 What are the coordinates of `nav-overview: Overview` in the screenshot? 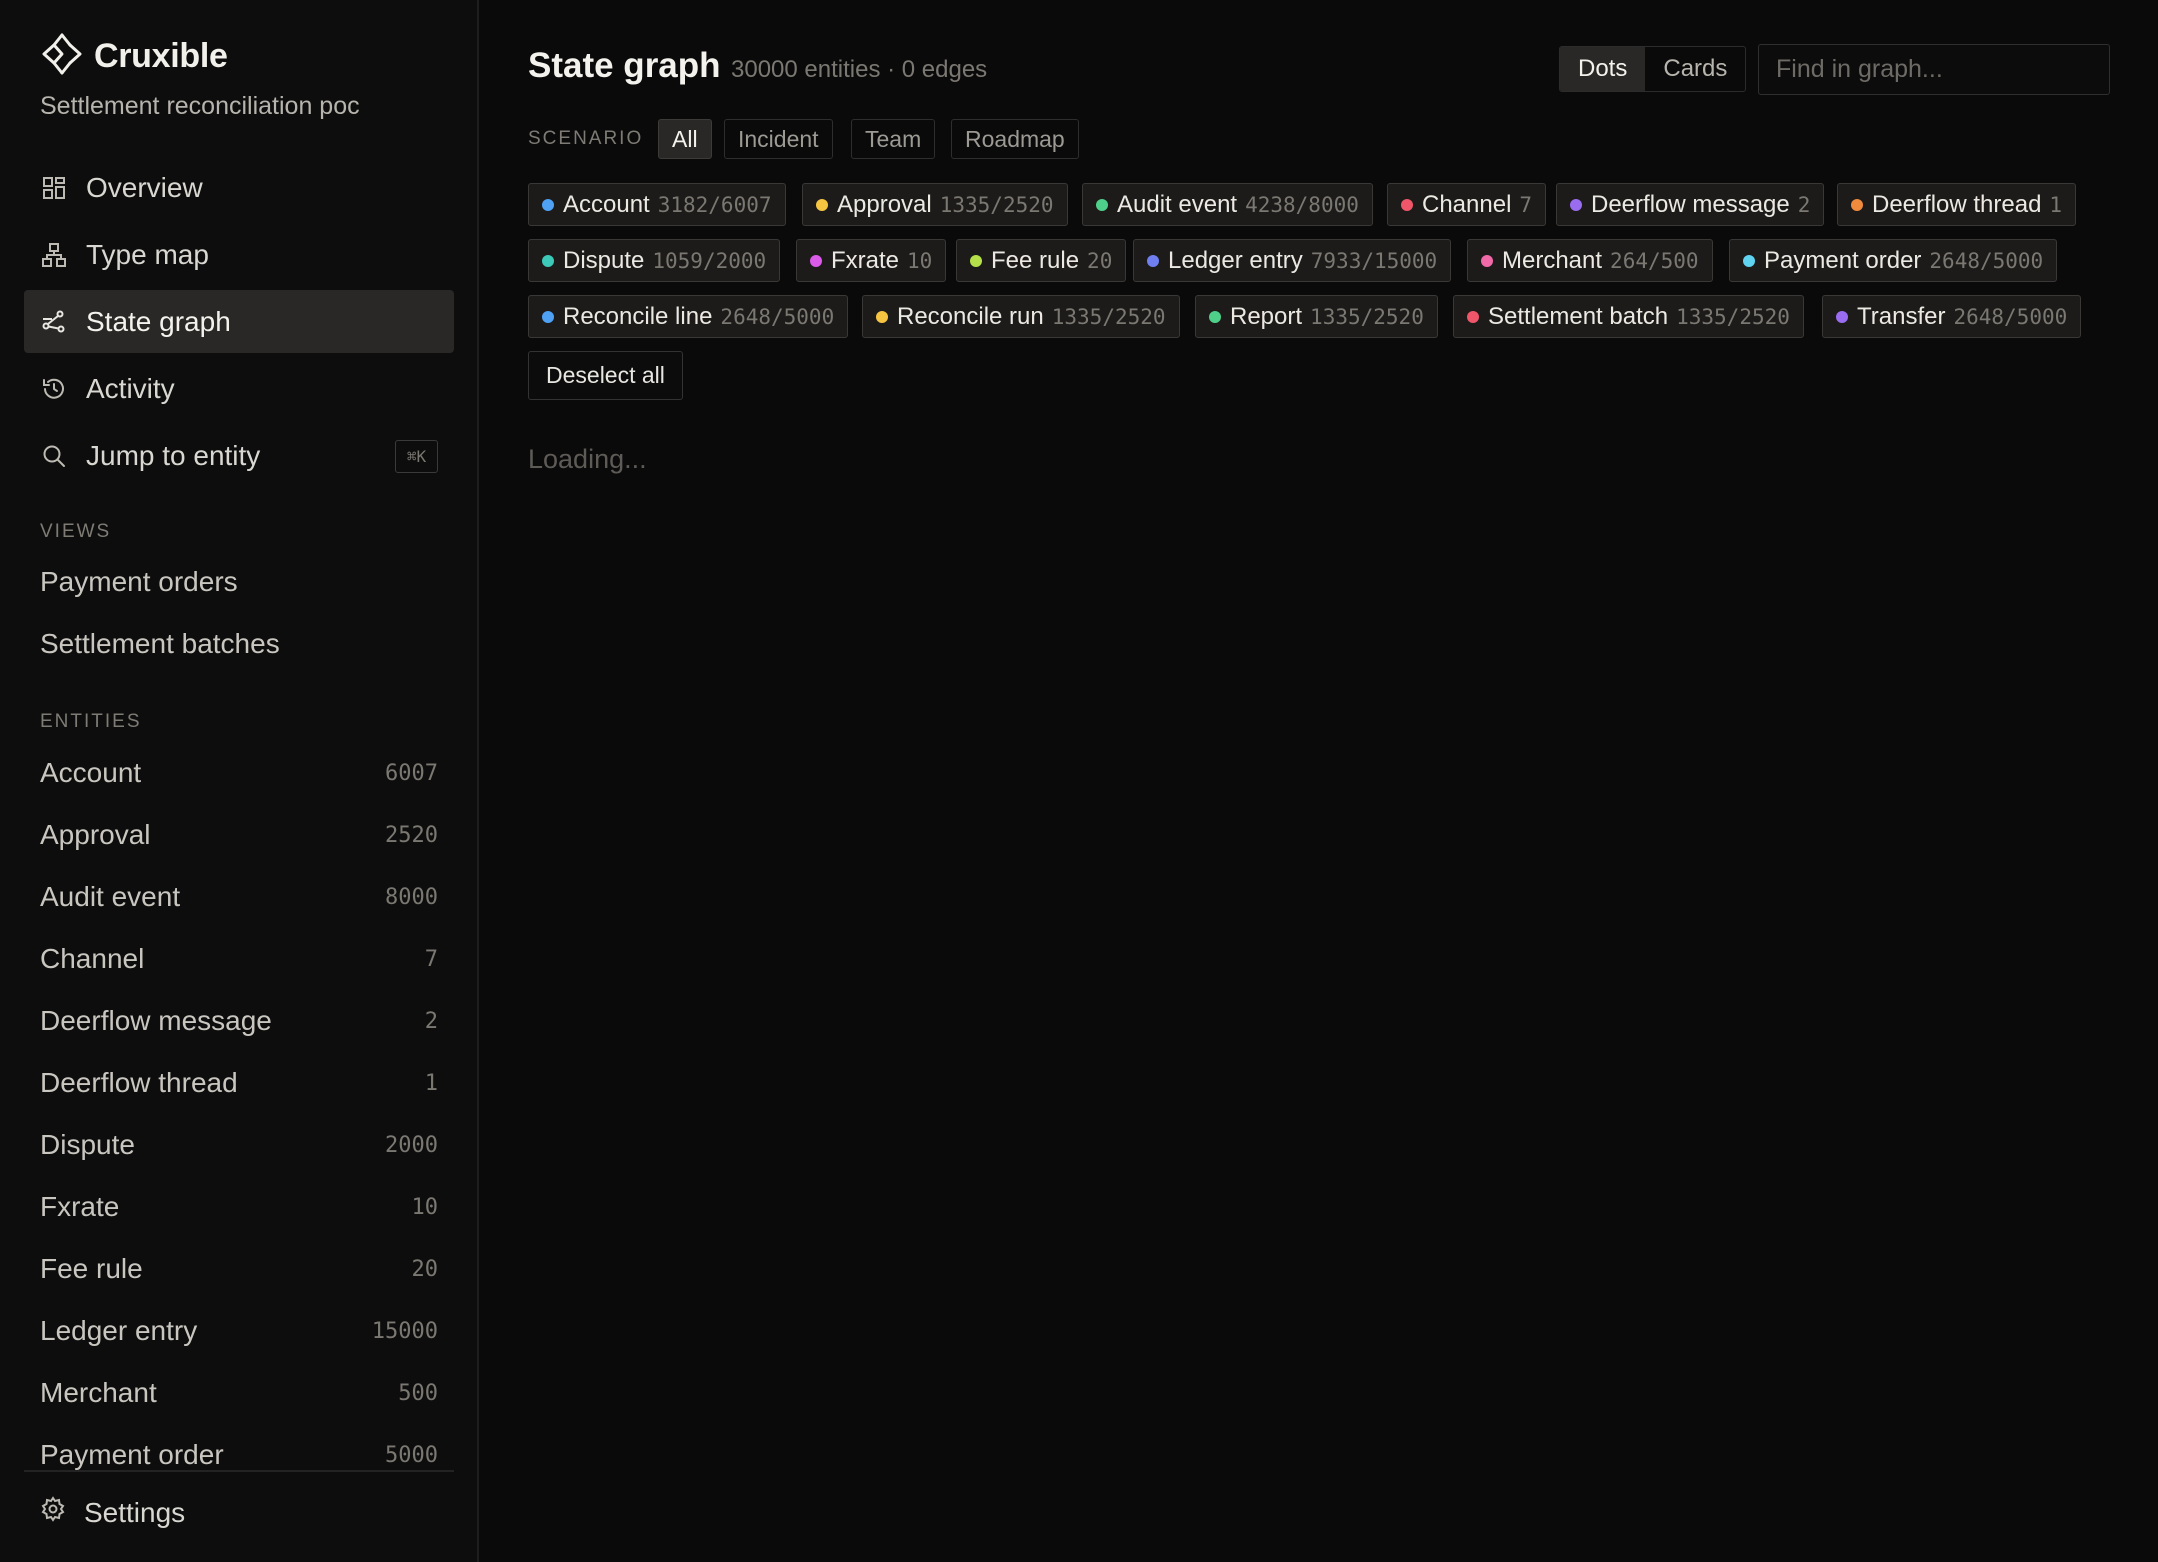 It's located at (239, 187).